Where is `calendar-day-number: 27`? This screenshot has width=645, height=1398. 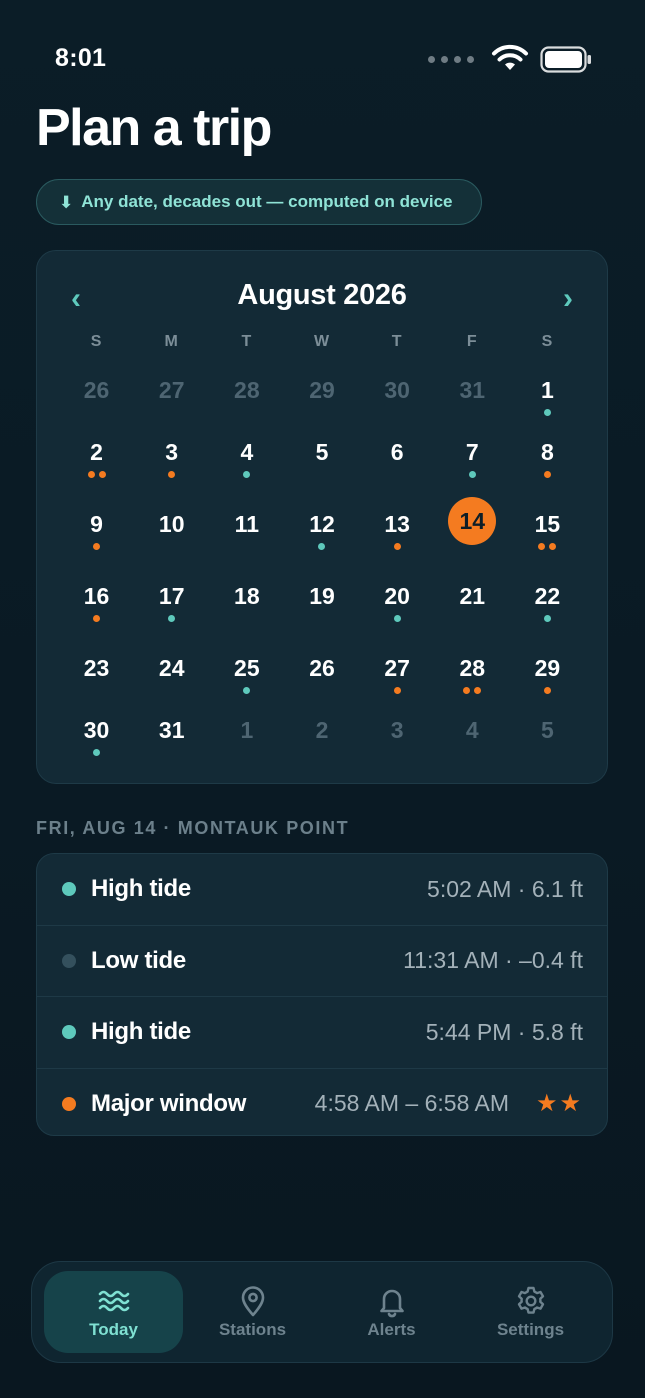
calendar-day-number: 27 is located at coordinates (171, 390).